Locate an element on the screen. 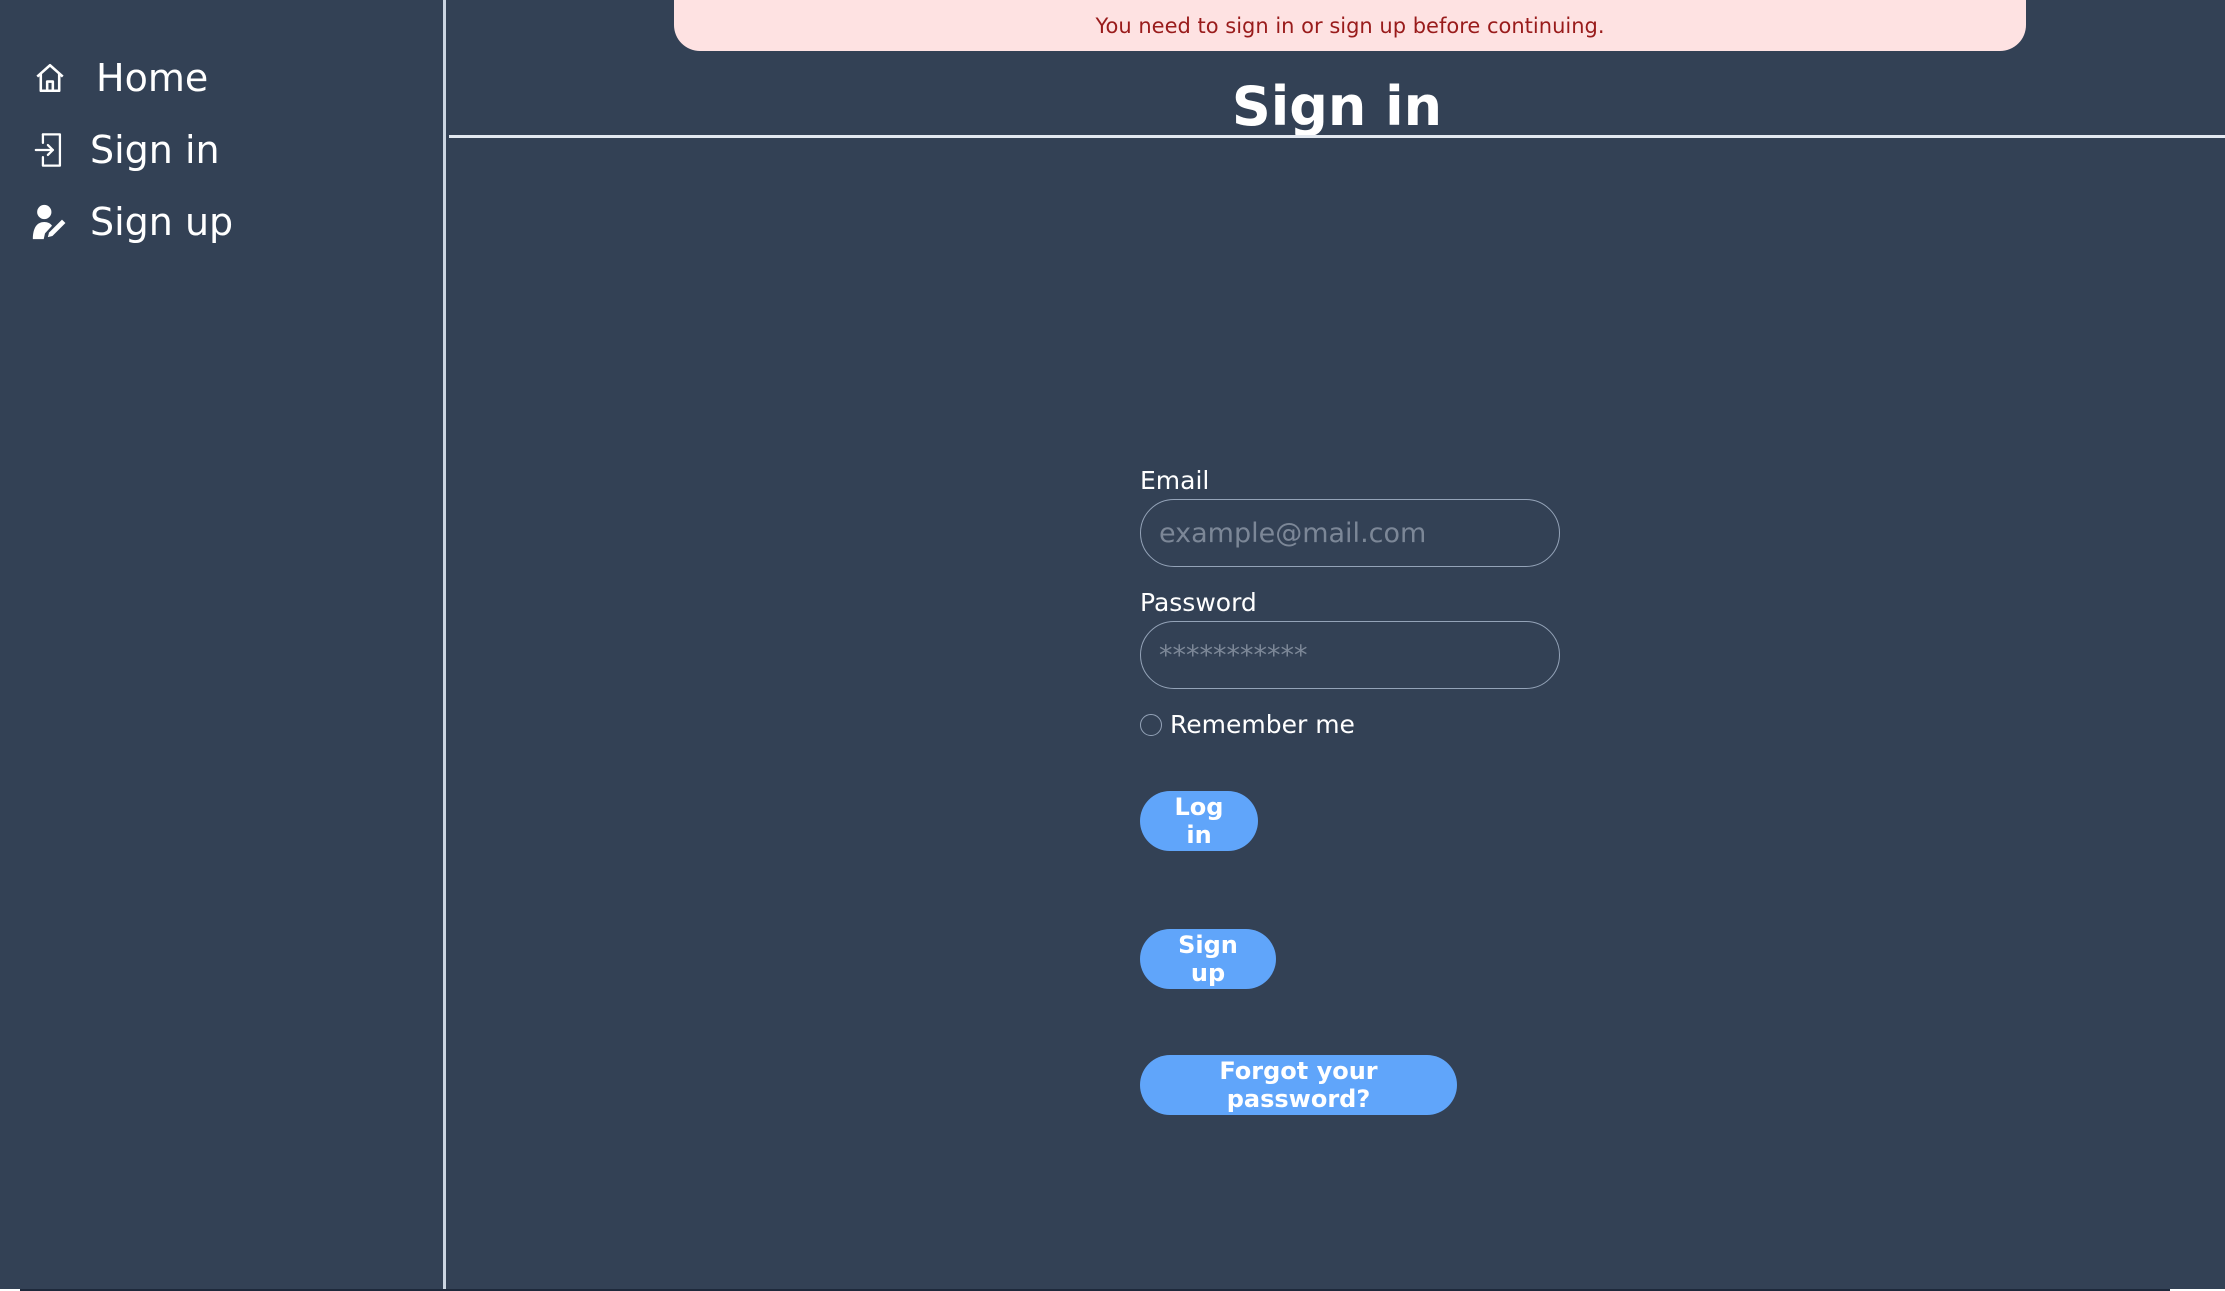  sidebar-item-sign-up: Sign up is located at coordinates (131, 222).